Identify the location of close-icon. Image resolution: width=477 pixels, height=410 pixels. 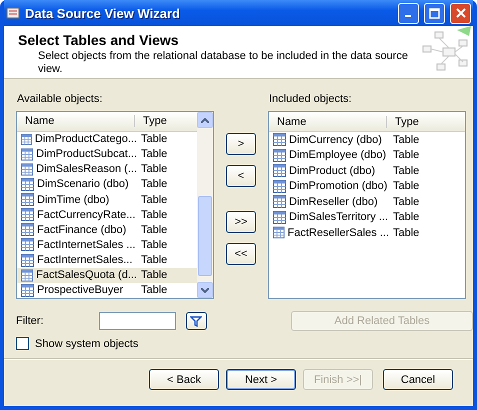
(461, 13).